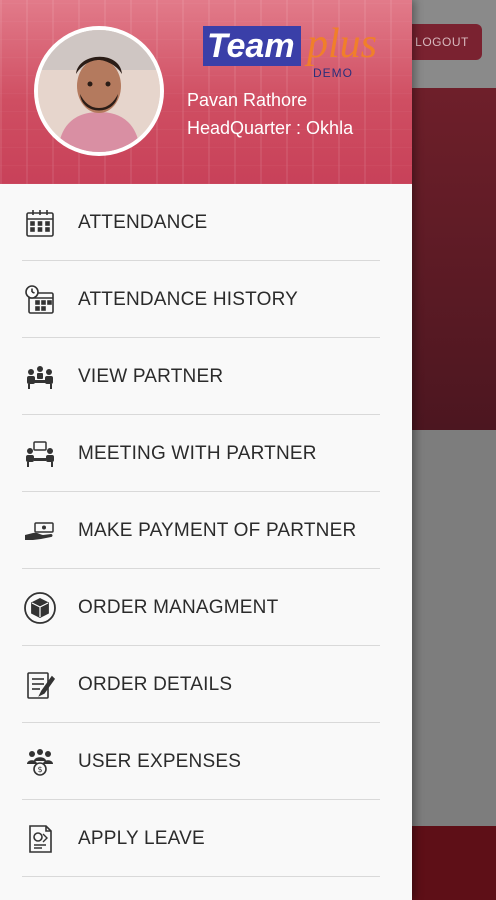  Describe the element at coordinates (40, 762) in the screenshot. I see `group-money-icon: $` at that location.